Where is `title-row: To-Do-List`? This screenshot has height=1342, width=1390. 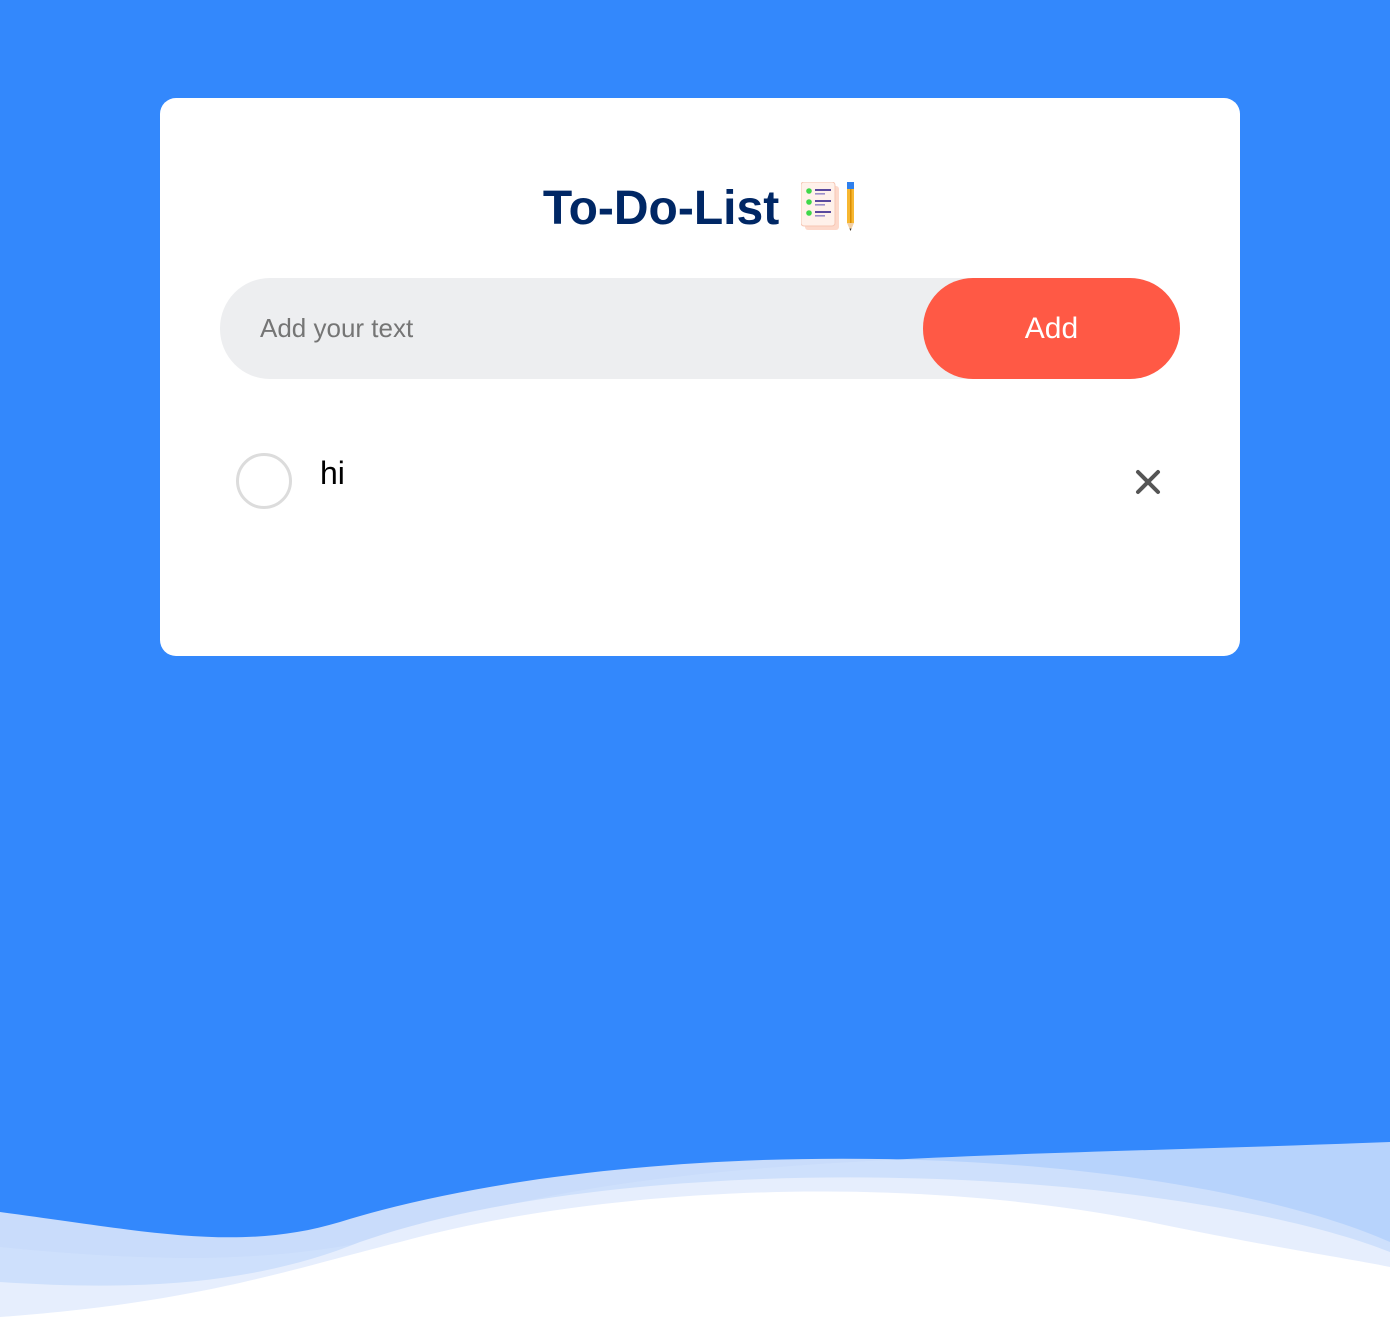 title-row: To-Do-List is located at coordinates (700, 208).